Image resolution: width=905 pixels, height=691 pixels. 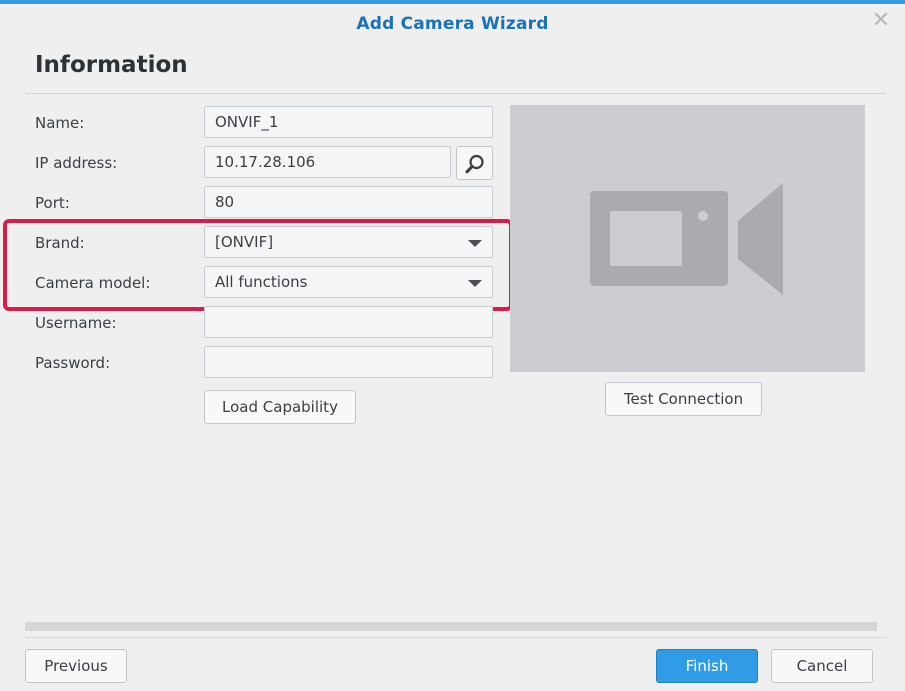 I want to click on ip-address-label: IP address:, so click(x=76, y=163).